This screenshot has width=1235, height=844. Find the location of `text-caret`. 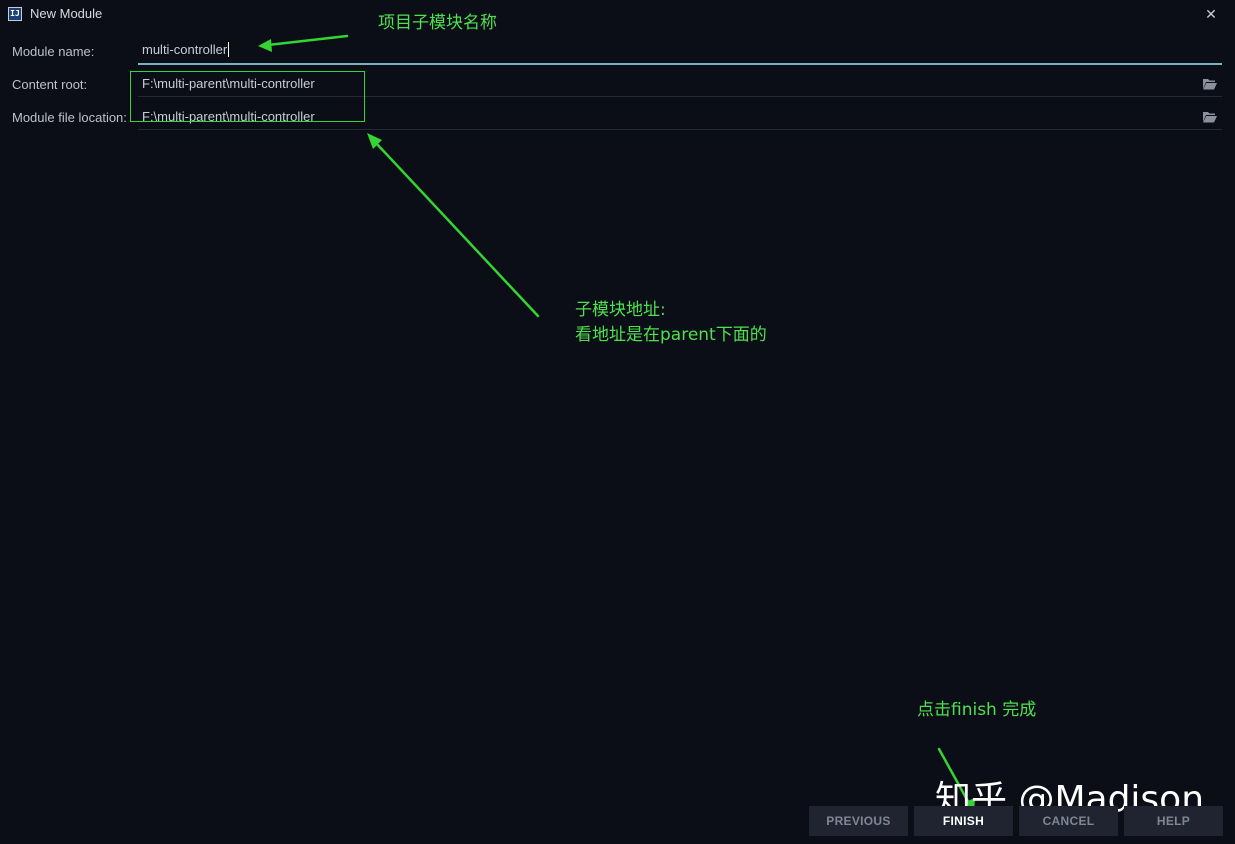

text-caret is located at coordinates (229, 49).